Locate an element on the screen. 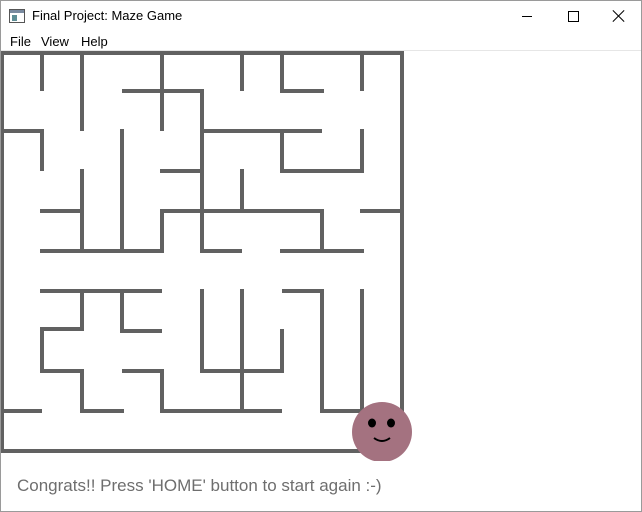  menu-help: Help is located at coordinates (94, 41).